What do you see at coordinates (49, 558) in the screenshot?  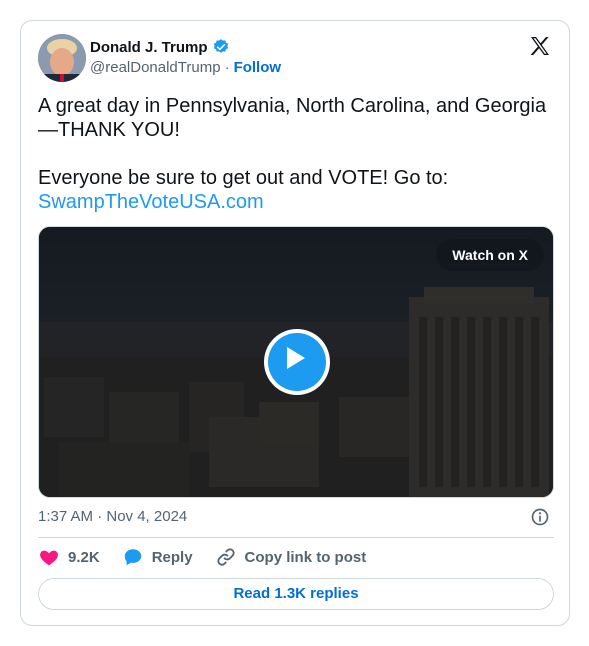 I see `heart-icon` at bounding box center [49, 558].